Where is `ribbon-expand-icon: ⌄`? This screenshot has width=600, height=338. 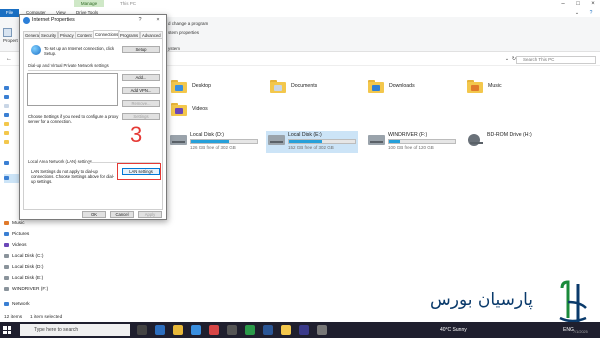
ribbon-expand-icon: ⌄ is located at coordinates (577, 13).